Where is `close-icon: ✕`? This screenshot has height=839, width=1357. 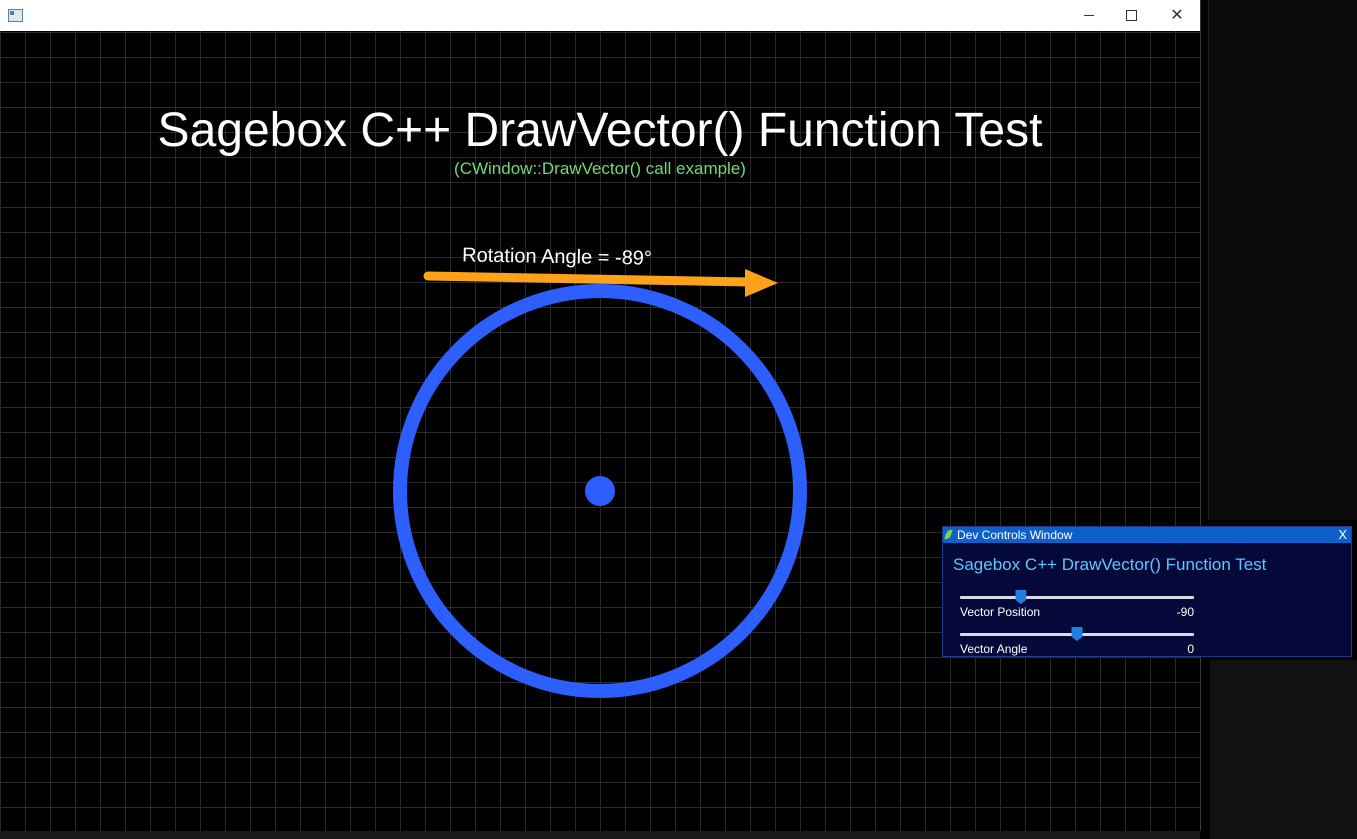 close-icon: ✕ is located at coordinates (1177, 15).